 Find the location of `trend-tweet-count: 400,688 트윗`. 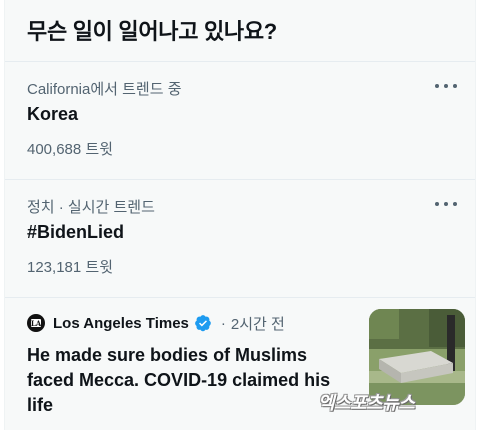

trend-tweet-count: 400,688 트윗 is located at coordinates (70, 149).